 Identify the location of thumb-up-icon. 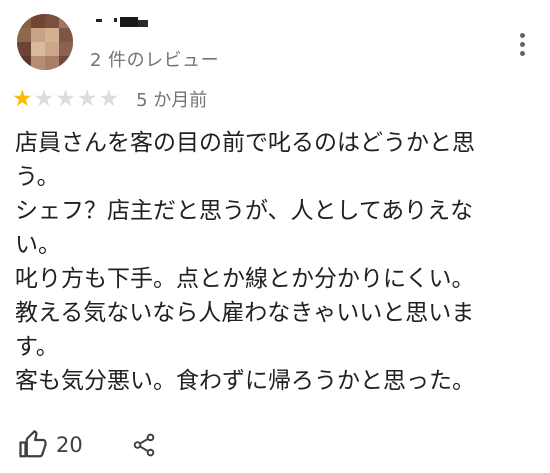
(33, 444).